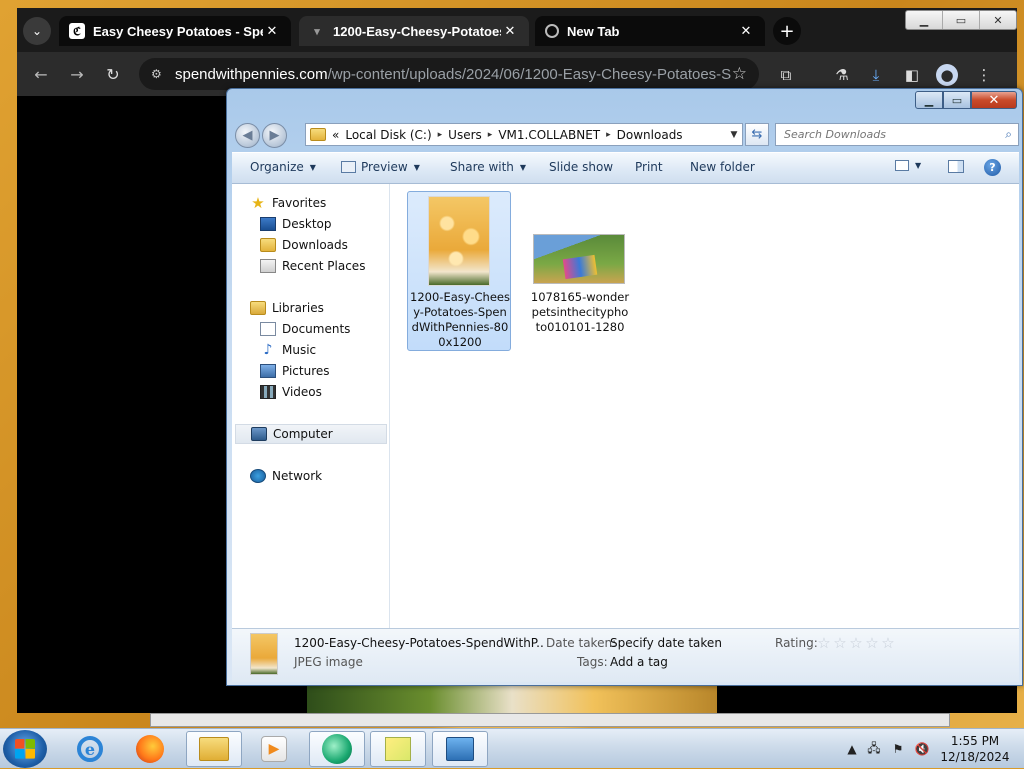 This screenshot has height=769, width=1024. Describe the element at coordinates (459, 241) in the screenshot. I see `image-thumbnail` at that location.